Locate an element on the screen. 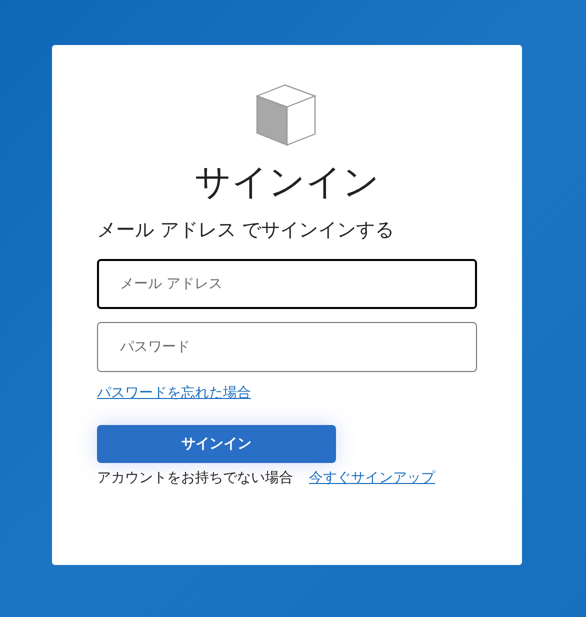 The width and height of the screenshot is (586, 617). sign-in-button: サインイン is located at coordinates (216, 444).